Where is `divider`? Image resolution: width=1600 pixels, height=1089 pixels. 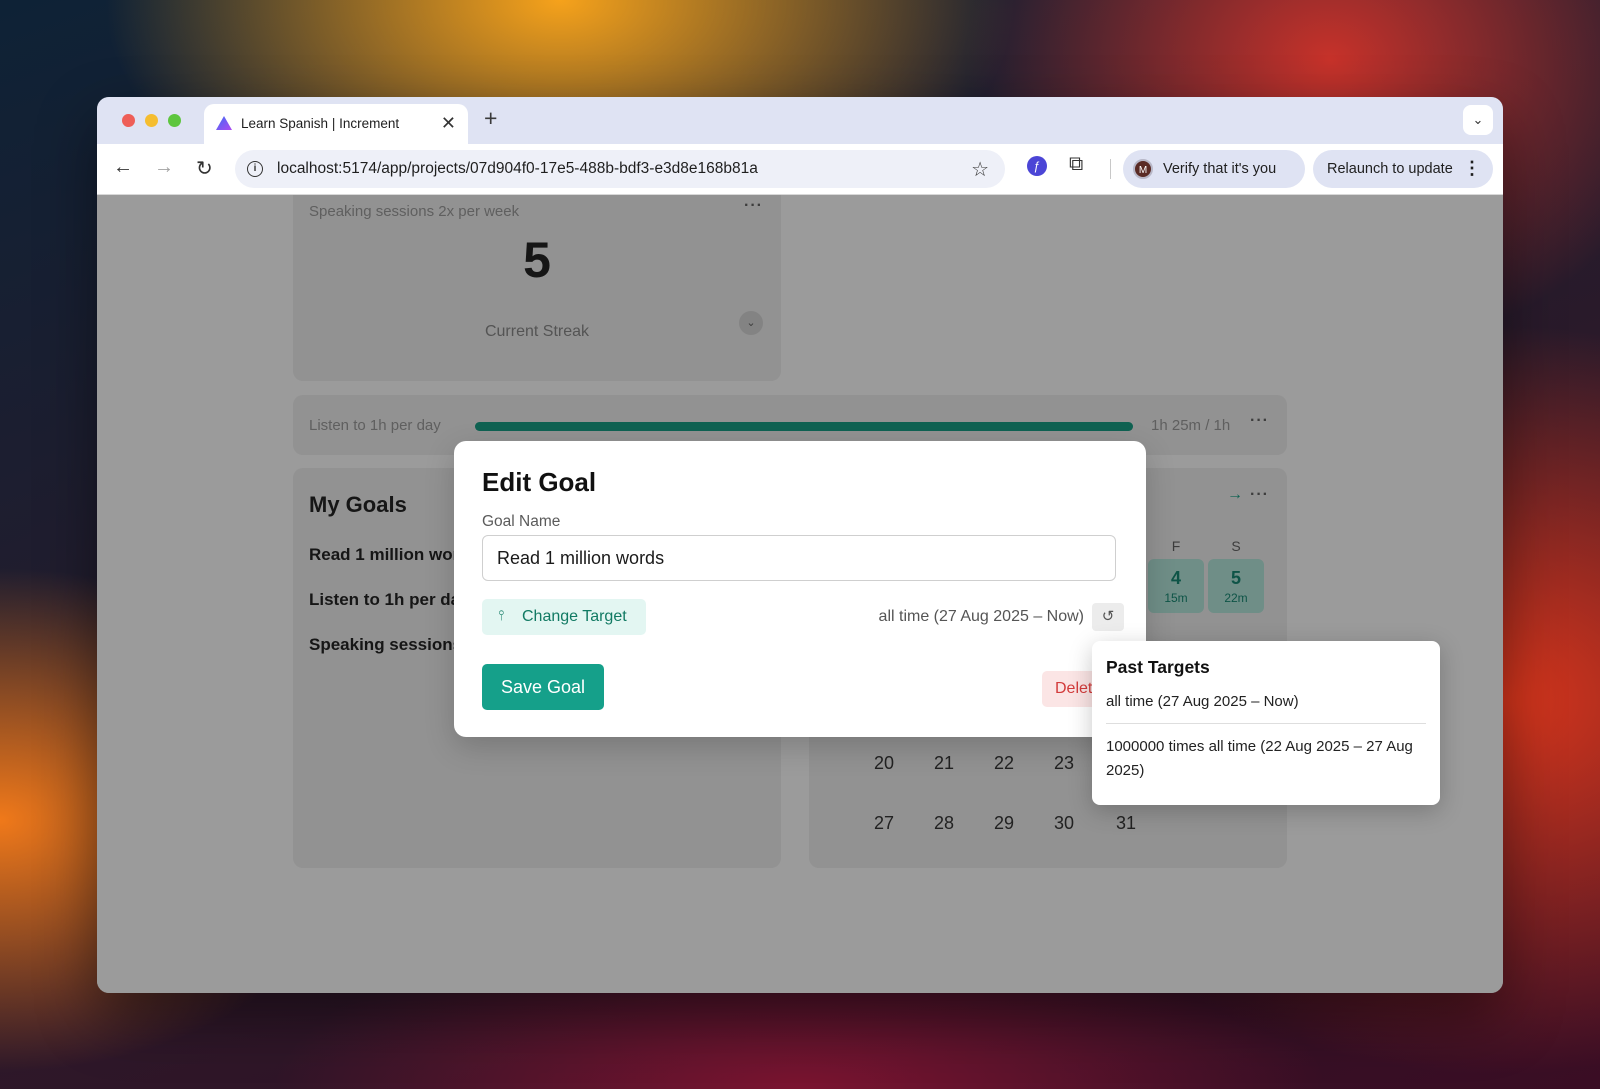 divider is located at coordinates (1266, 723).